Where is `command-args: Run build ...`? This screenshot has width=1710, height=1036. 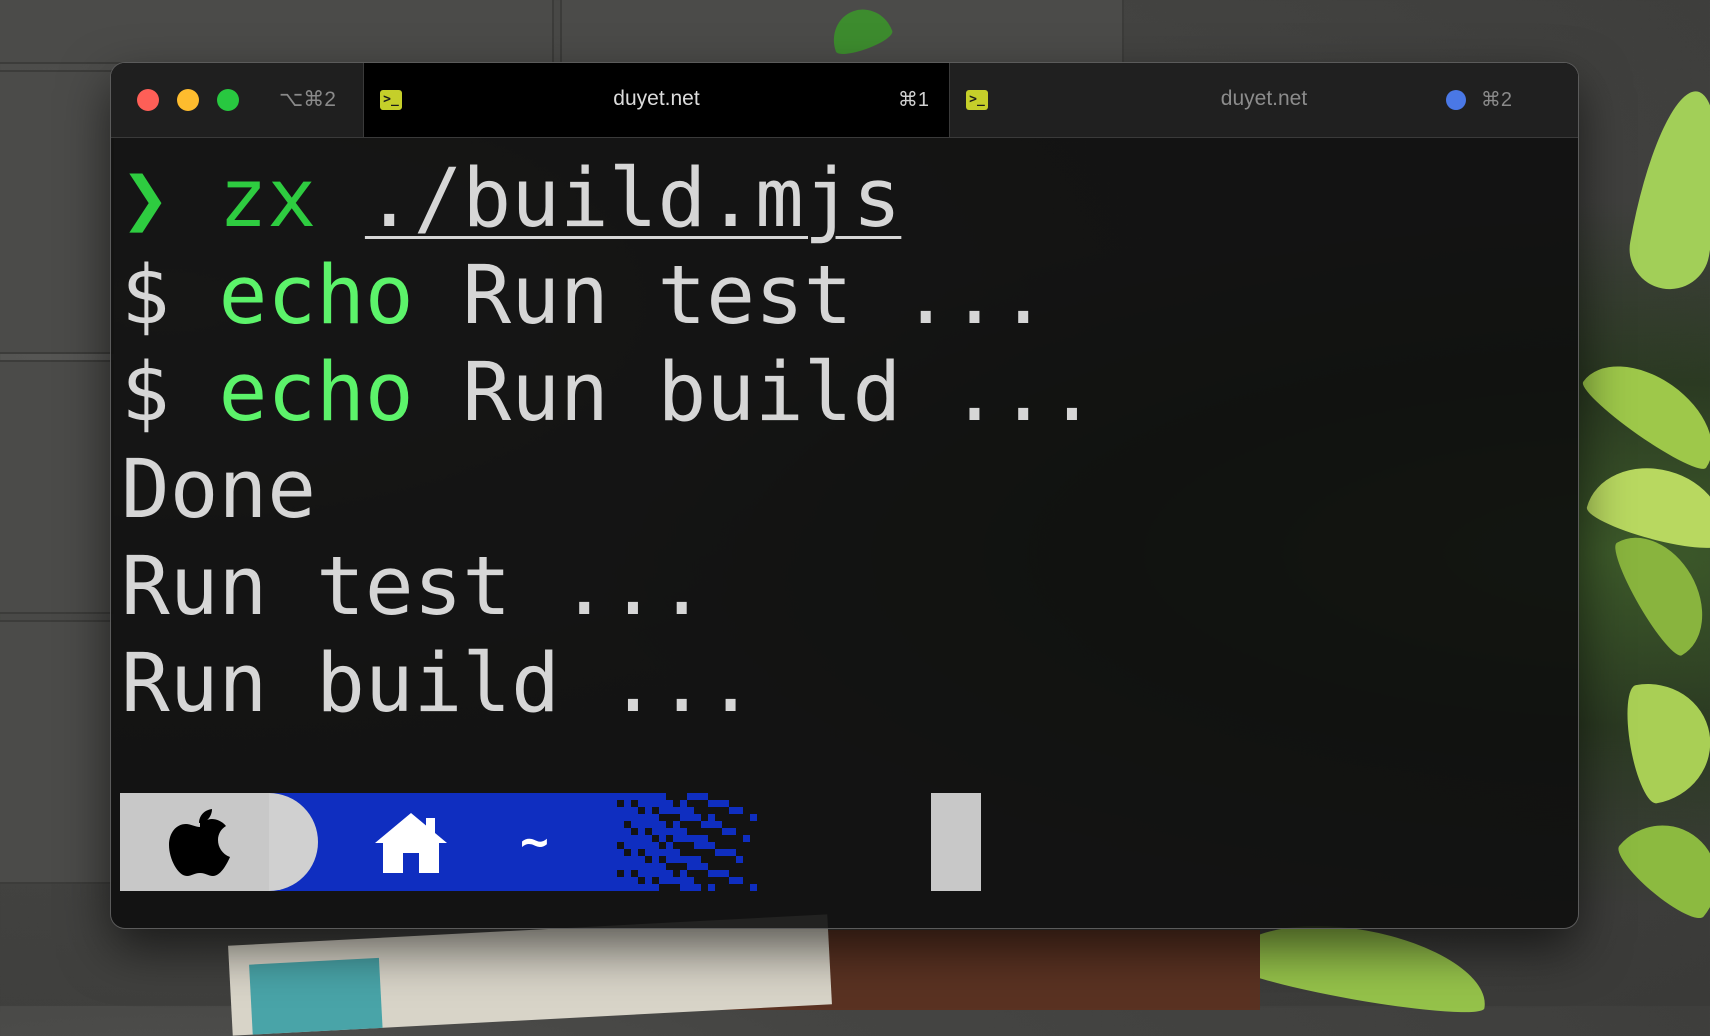
command-args: Run build ... is located at coordinates (779, 393).